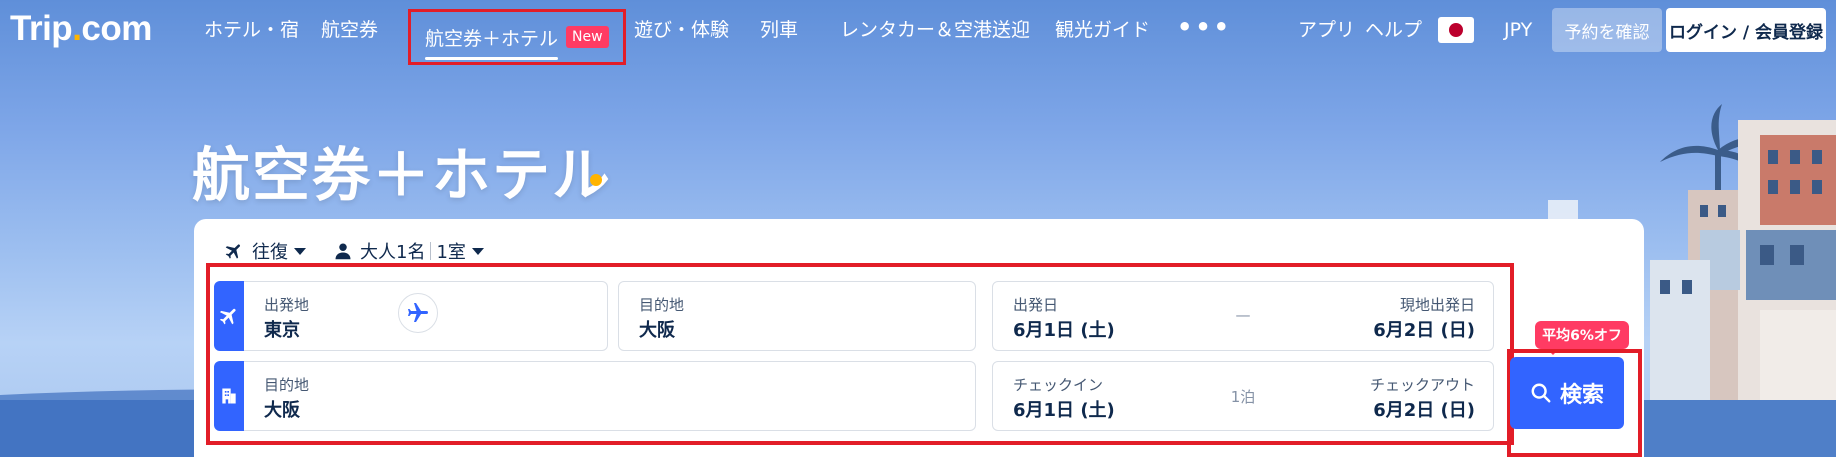 The width and height of the screenshot is (1836, 457). Describe the element at coordinates (1746, 30) in the screenshot. I see `login-register-button: ログイン / 会員登録` at that location.